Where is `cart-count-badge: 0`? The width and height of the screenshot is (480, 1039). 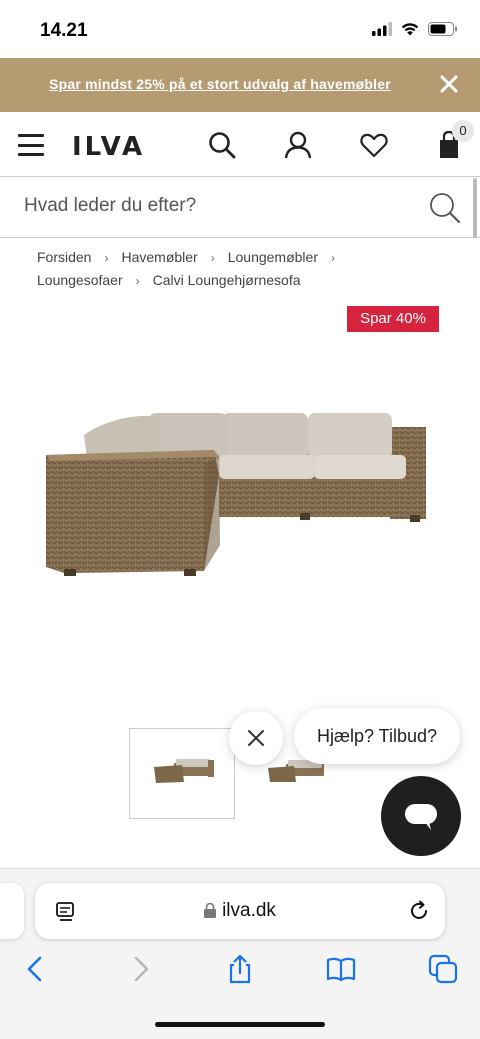
cart-count-badge: 0 is located at coordinates (463, 131).